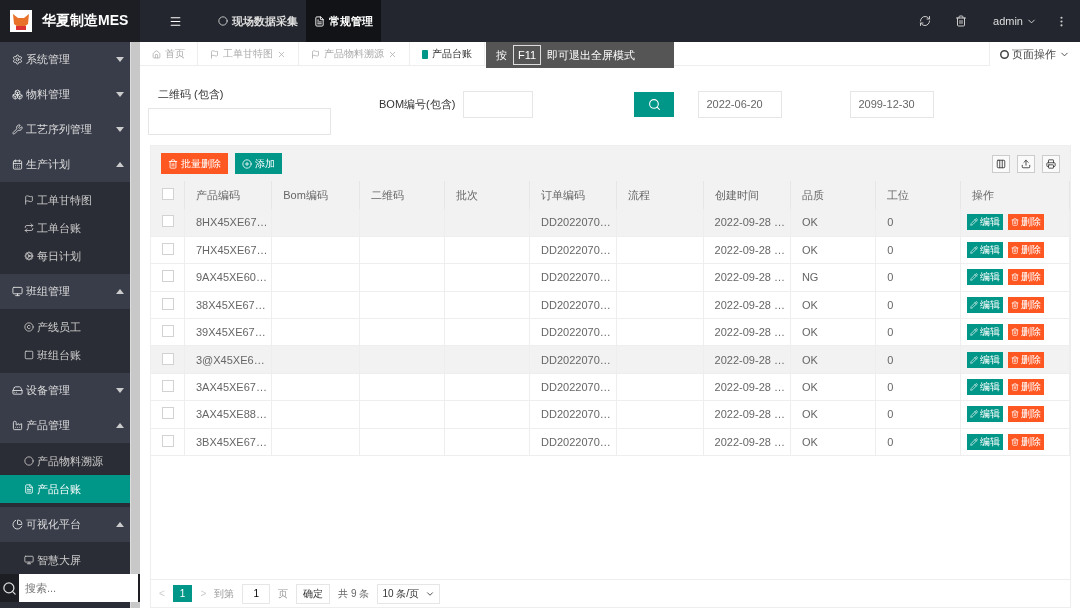 This screenshot has height=608, width=1080. I want to click on monitor-icon, so click(29, 560).